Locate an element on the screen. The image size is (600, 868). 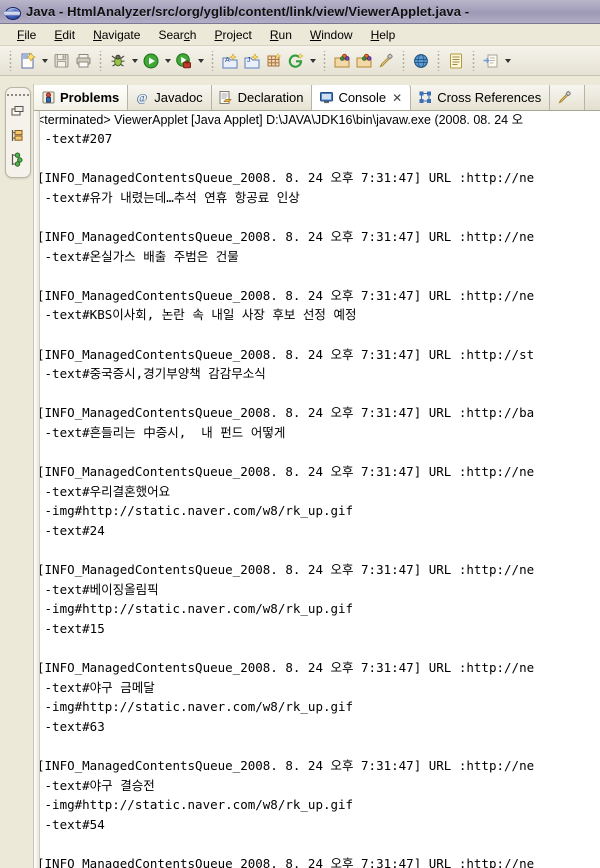
run-dropdown-arrow is located at coordinates (167, 61).